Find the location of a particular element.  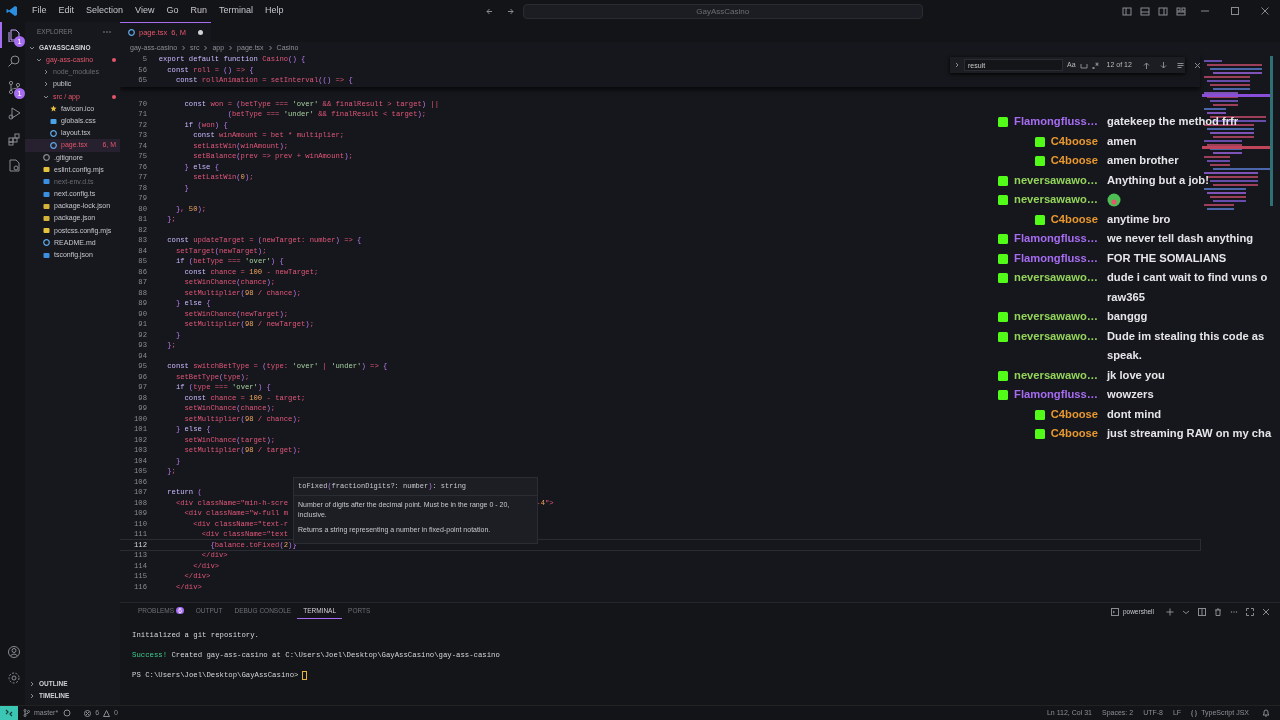

terminal-icon is located at coordinates (1114, 612).